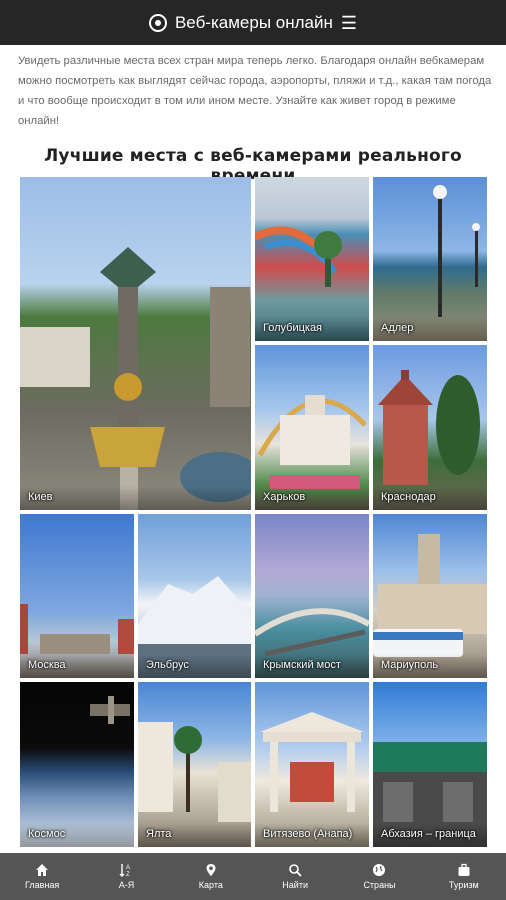  Describe the element at coordinates (135, 378) in the screenshot. I see `kiev-monument-image` at that location.